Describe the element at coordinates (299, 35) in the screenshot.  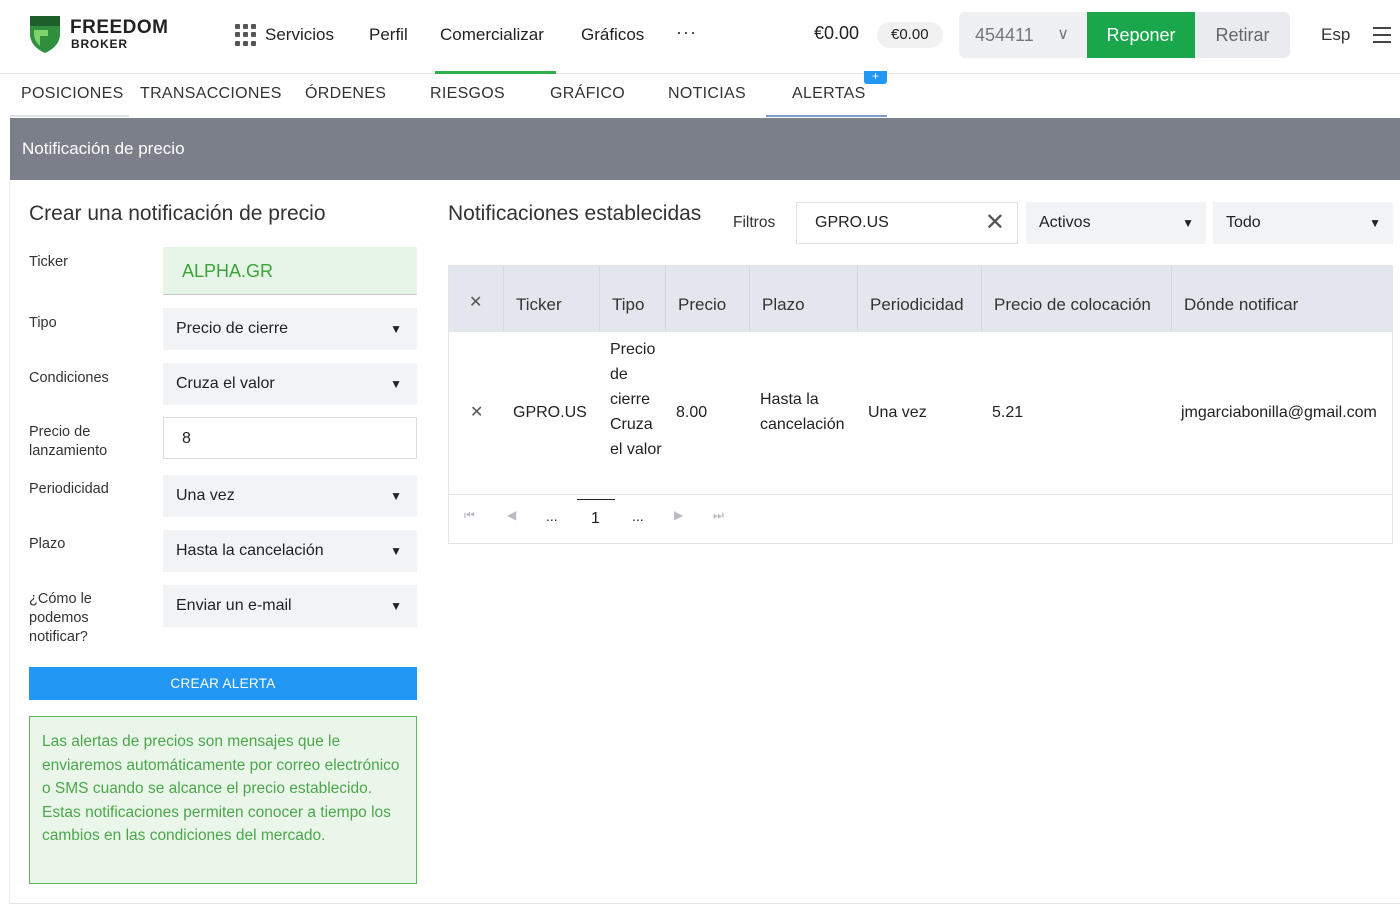
I see `nav-servicios: Servicios` at that location.